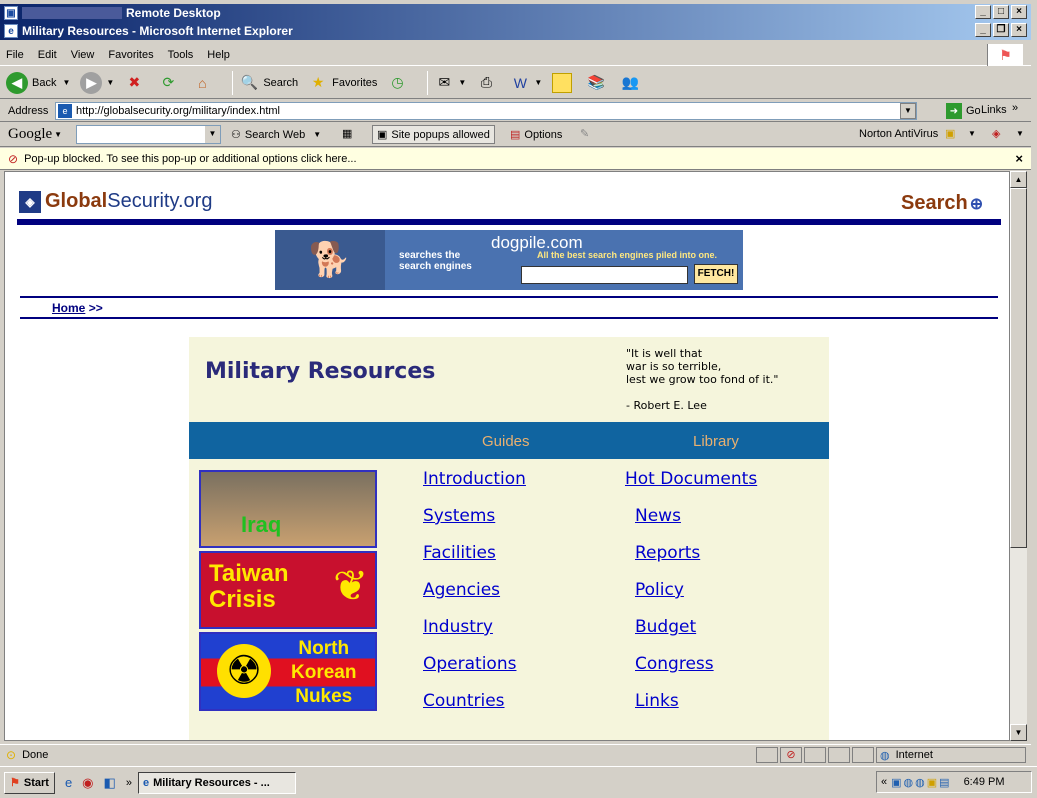 This screenshot has height=798, width=1037. Describe the element at coordinates (29, 782) in the screenshot. I see `start-button: ⚑ Start` at that location.